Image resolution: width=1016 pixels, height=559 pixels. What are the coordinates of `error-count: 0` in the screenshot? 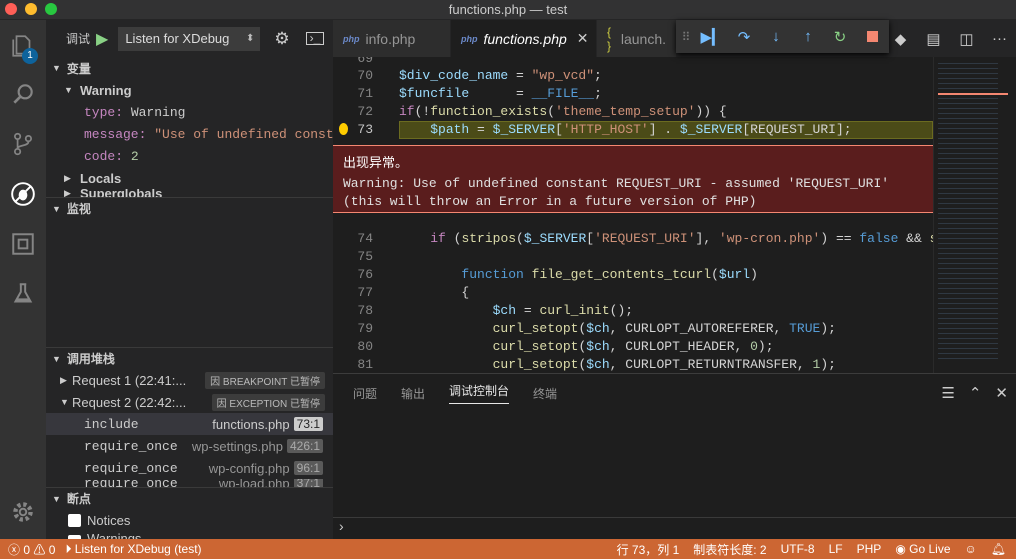 It's located at (27, 549).